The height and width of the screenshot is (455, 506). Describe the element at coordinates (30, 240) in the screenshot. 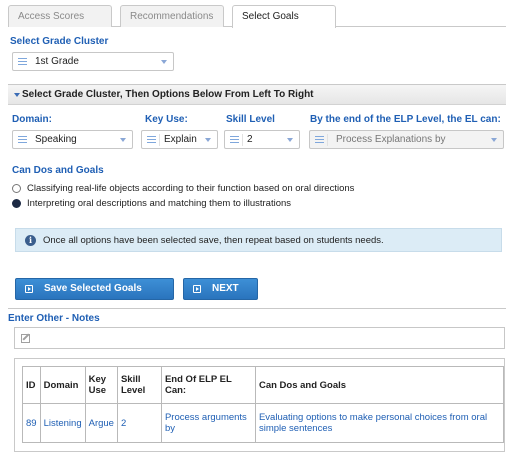

I see `info-icon: i` at that location.